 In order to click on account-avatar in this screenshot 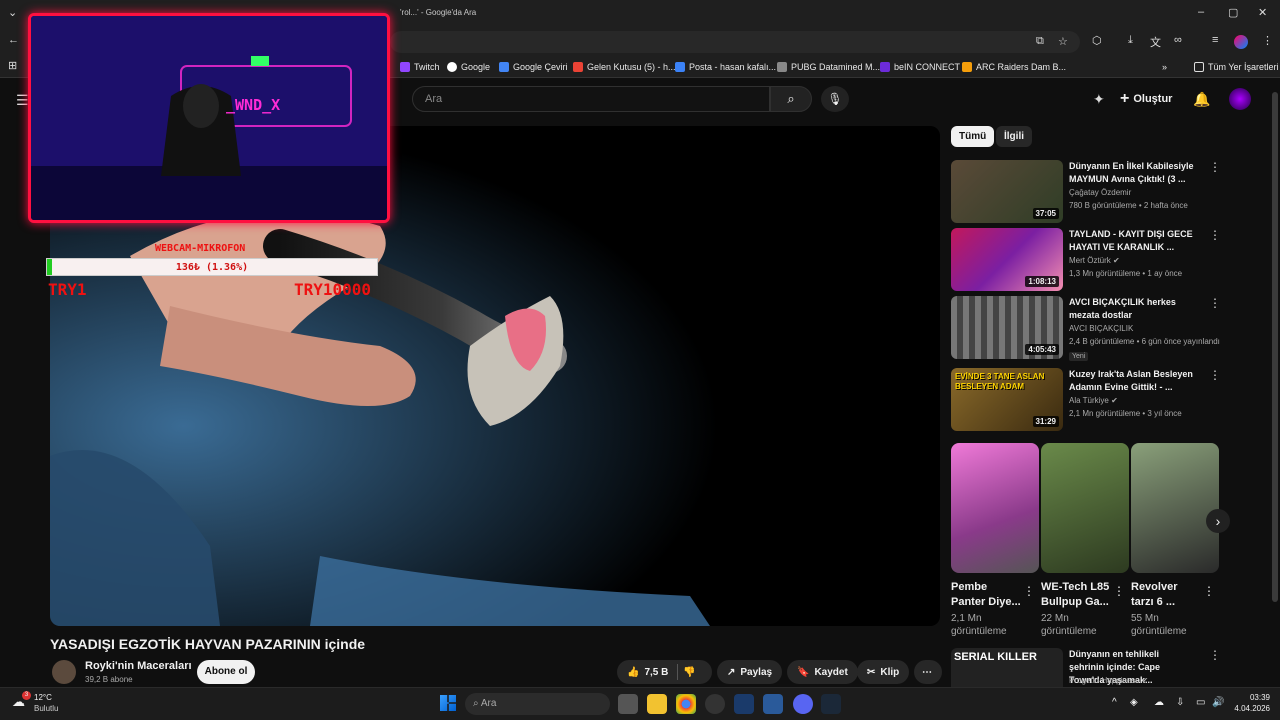, I will do `click(1240, 99)`.